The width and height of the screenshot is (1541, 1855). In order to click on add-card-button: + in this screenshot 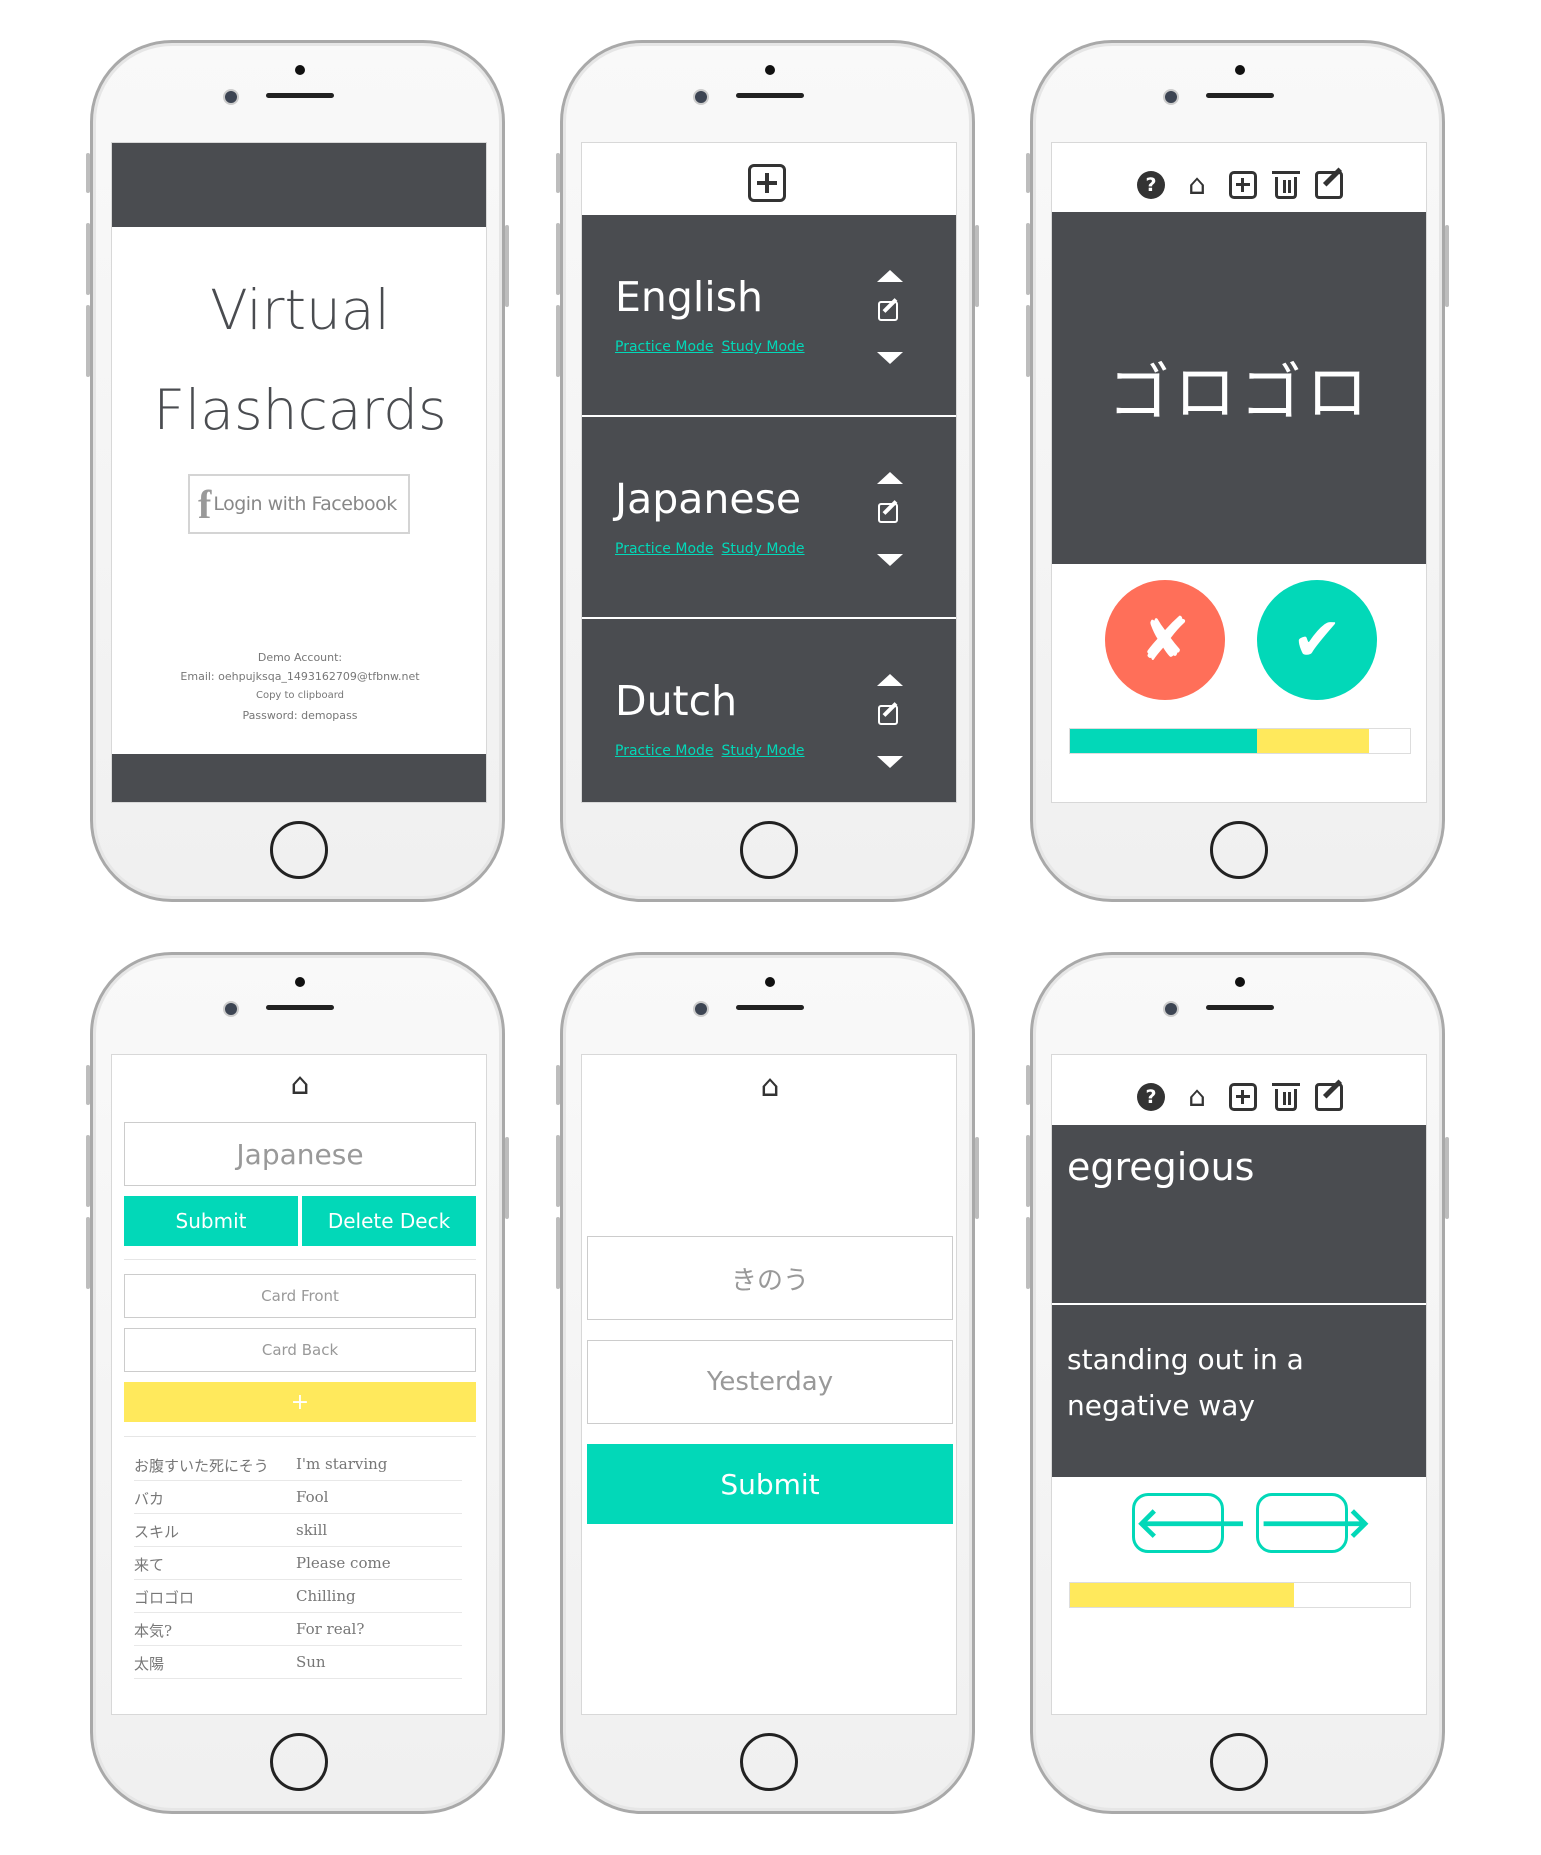, I will do `click(300, 1402)`.